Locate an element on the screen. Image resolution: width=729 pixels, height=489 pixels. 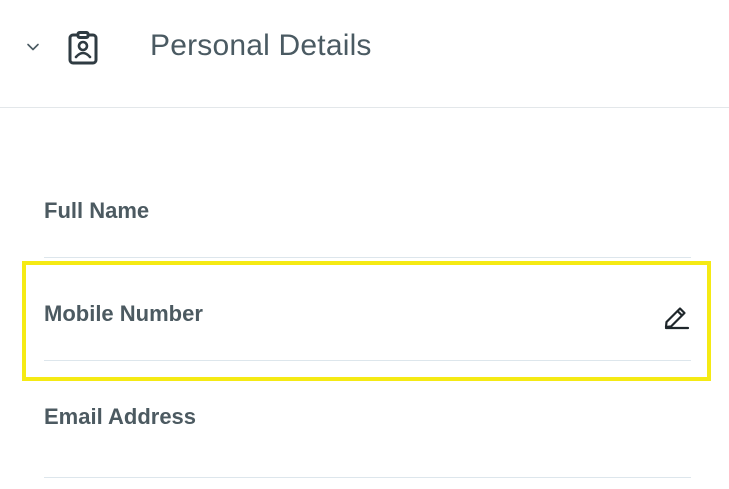
pencil-icon is located at coordinates (676, 317).